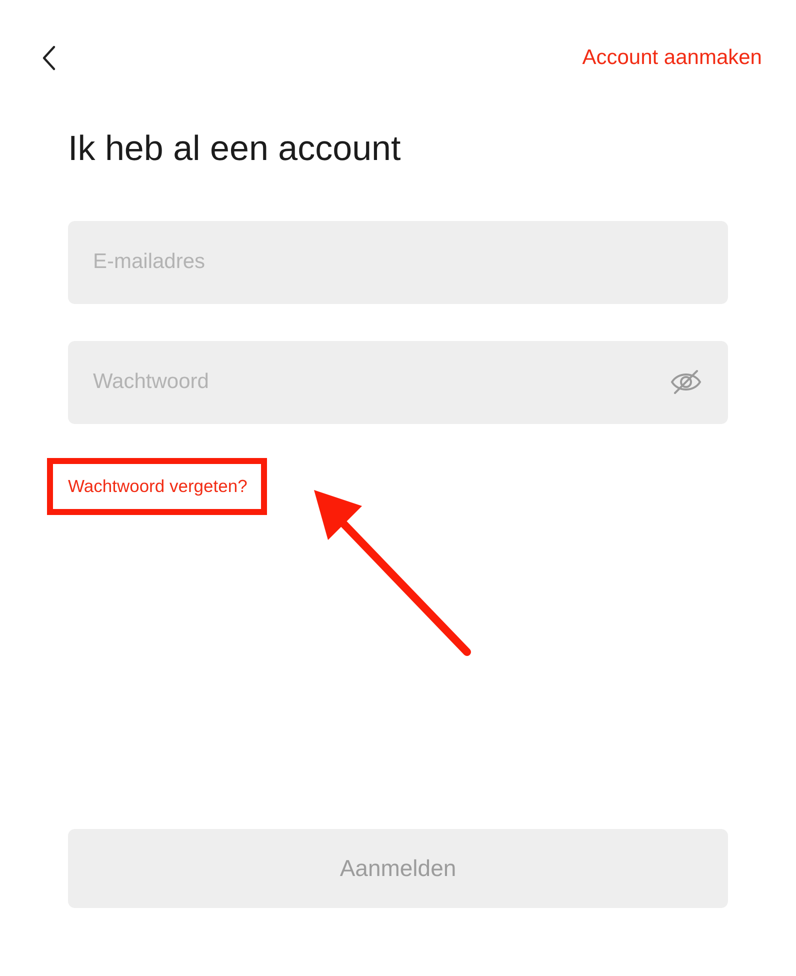 The width and height of the screenshot is (796, 976). Describe the element at coordinates (398, 382) in the screenshot. I see `password-field: Wachtwoord` at that location.